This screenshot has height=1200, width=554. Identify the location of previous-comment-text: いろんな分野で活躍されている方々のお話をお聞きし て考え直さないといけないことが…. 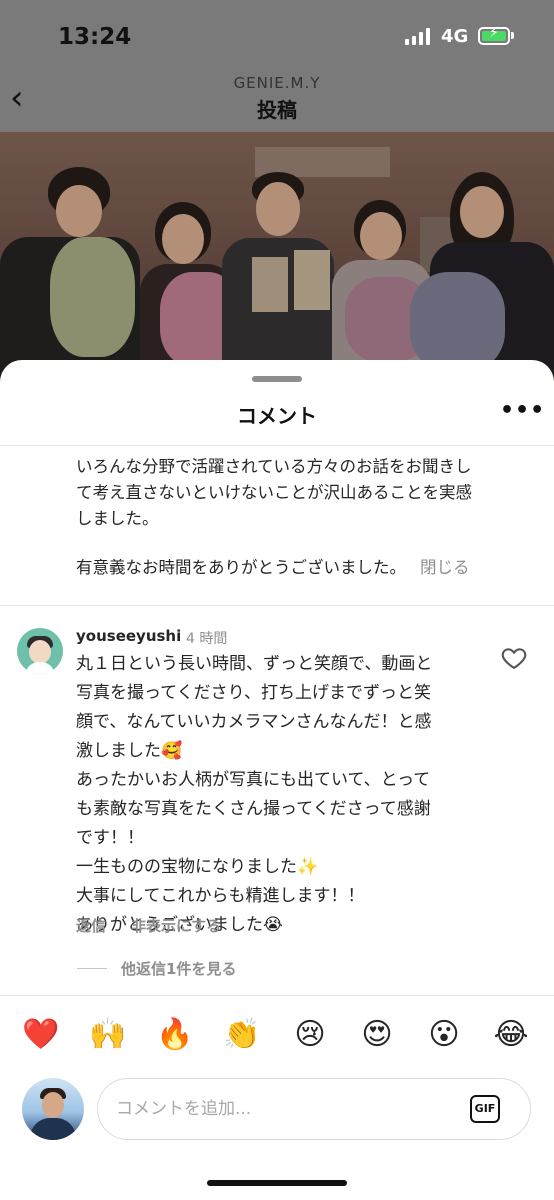
(274, 493).